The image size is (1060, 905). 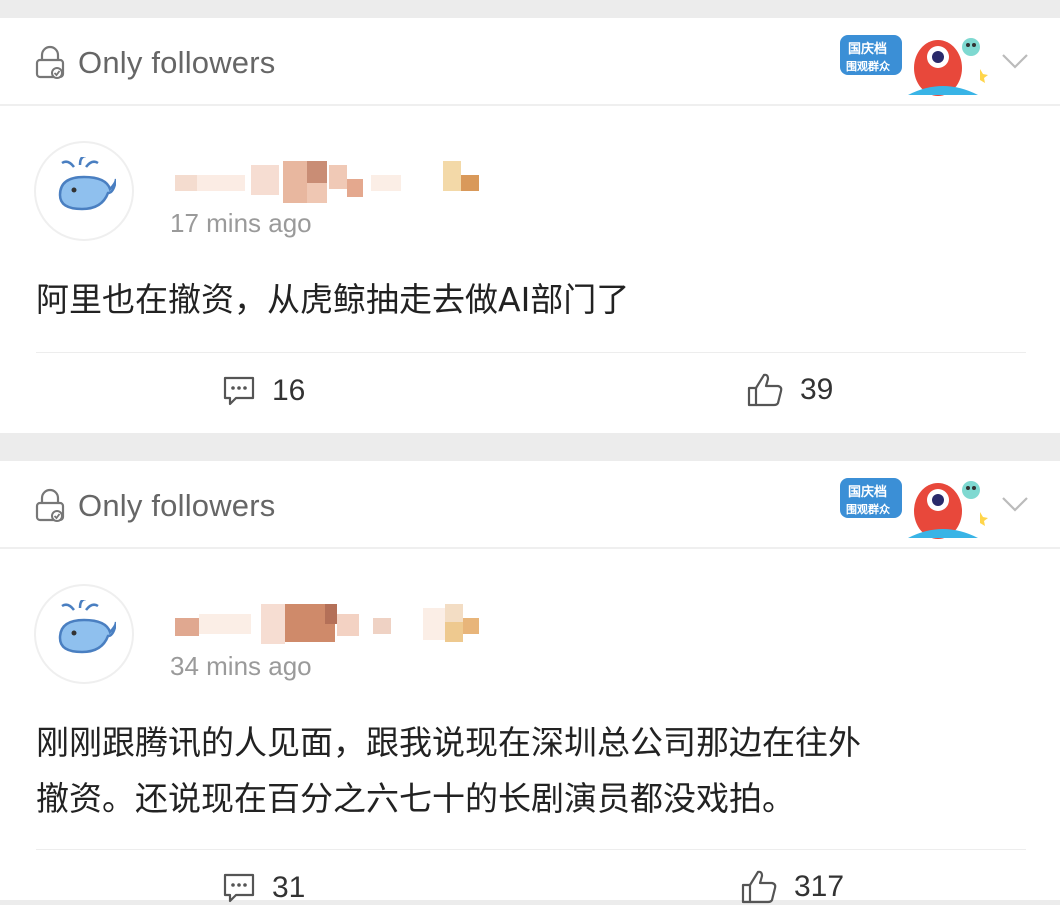 I want to click on post-timestamp: 17 mins ago, so click(x=241, y=223).